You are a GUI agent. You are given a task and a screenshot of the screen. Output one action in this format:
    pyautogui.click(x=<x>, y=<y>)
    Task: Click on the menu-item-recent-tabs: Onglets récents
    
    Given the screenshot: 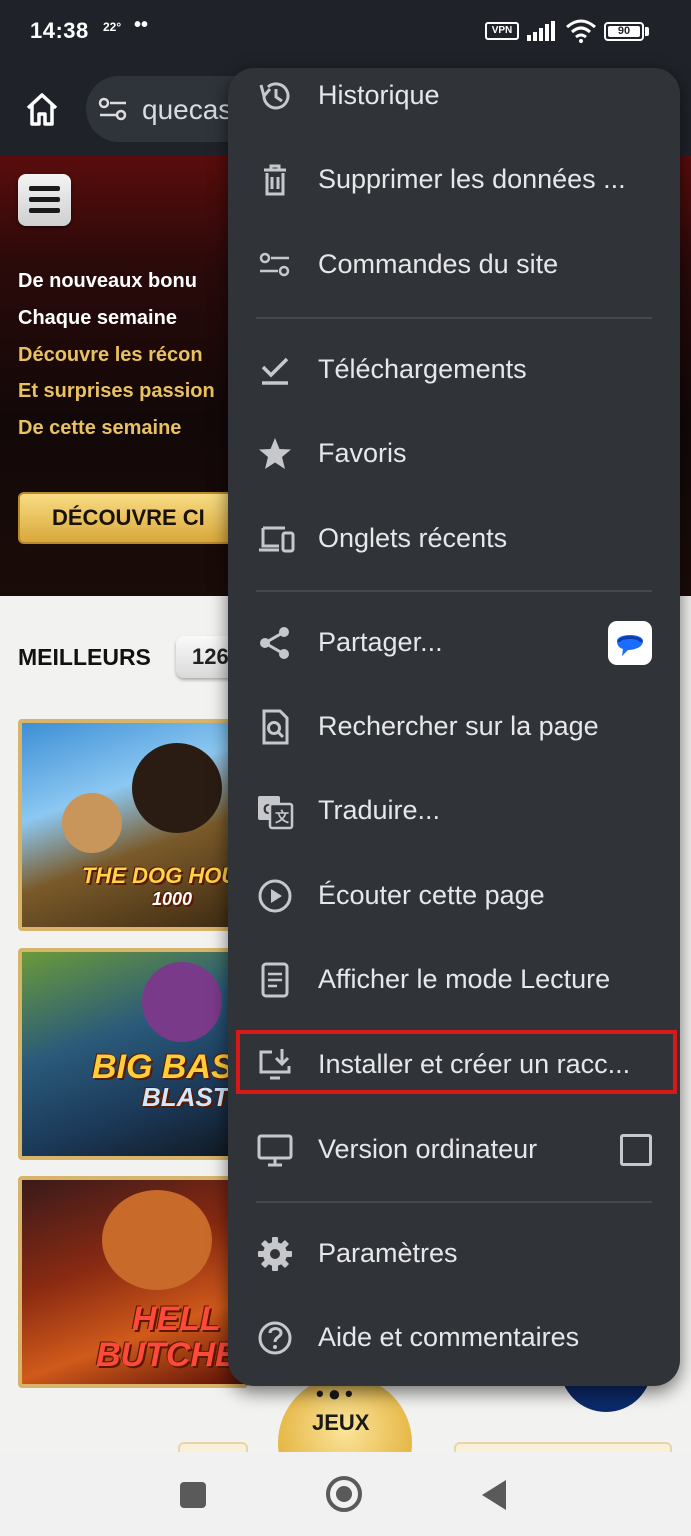 What is the action you would take?
    pyautogui.click(x=454, y=539)
    